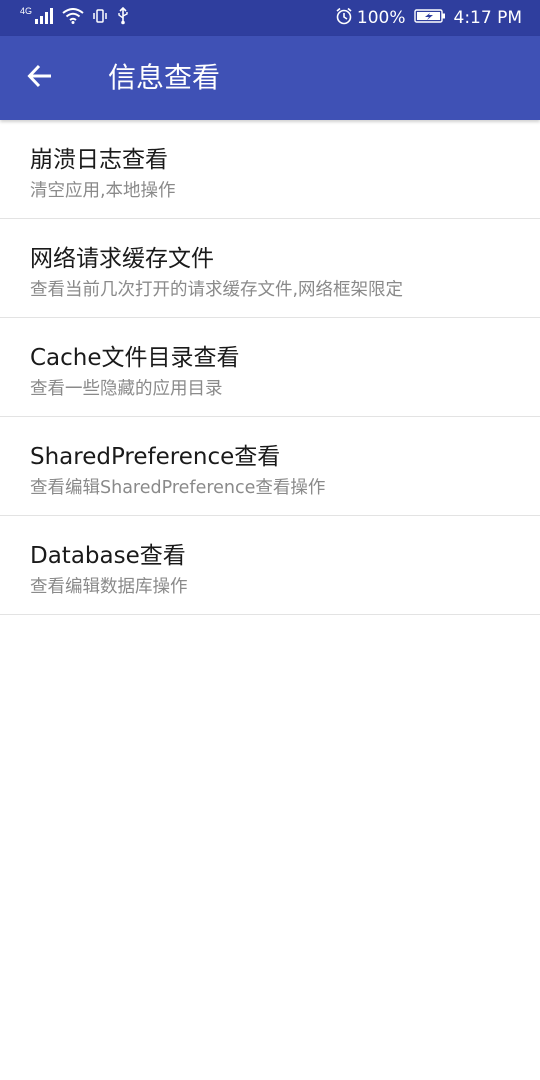  I want to click on list-item-network-cache: 网络请求缓存文件 查看当前几次打开的请求缓存文件,网络框架限定, so click(270, 268).